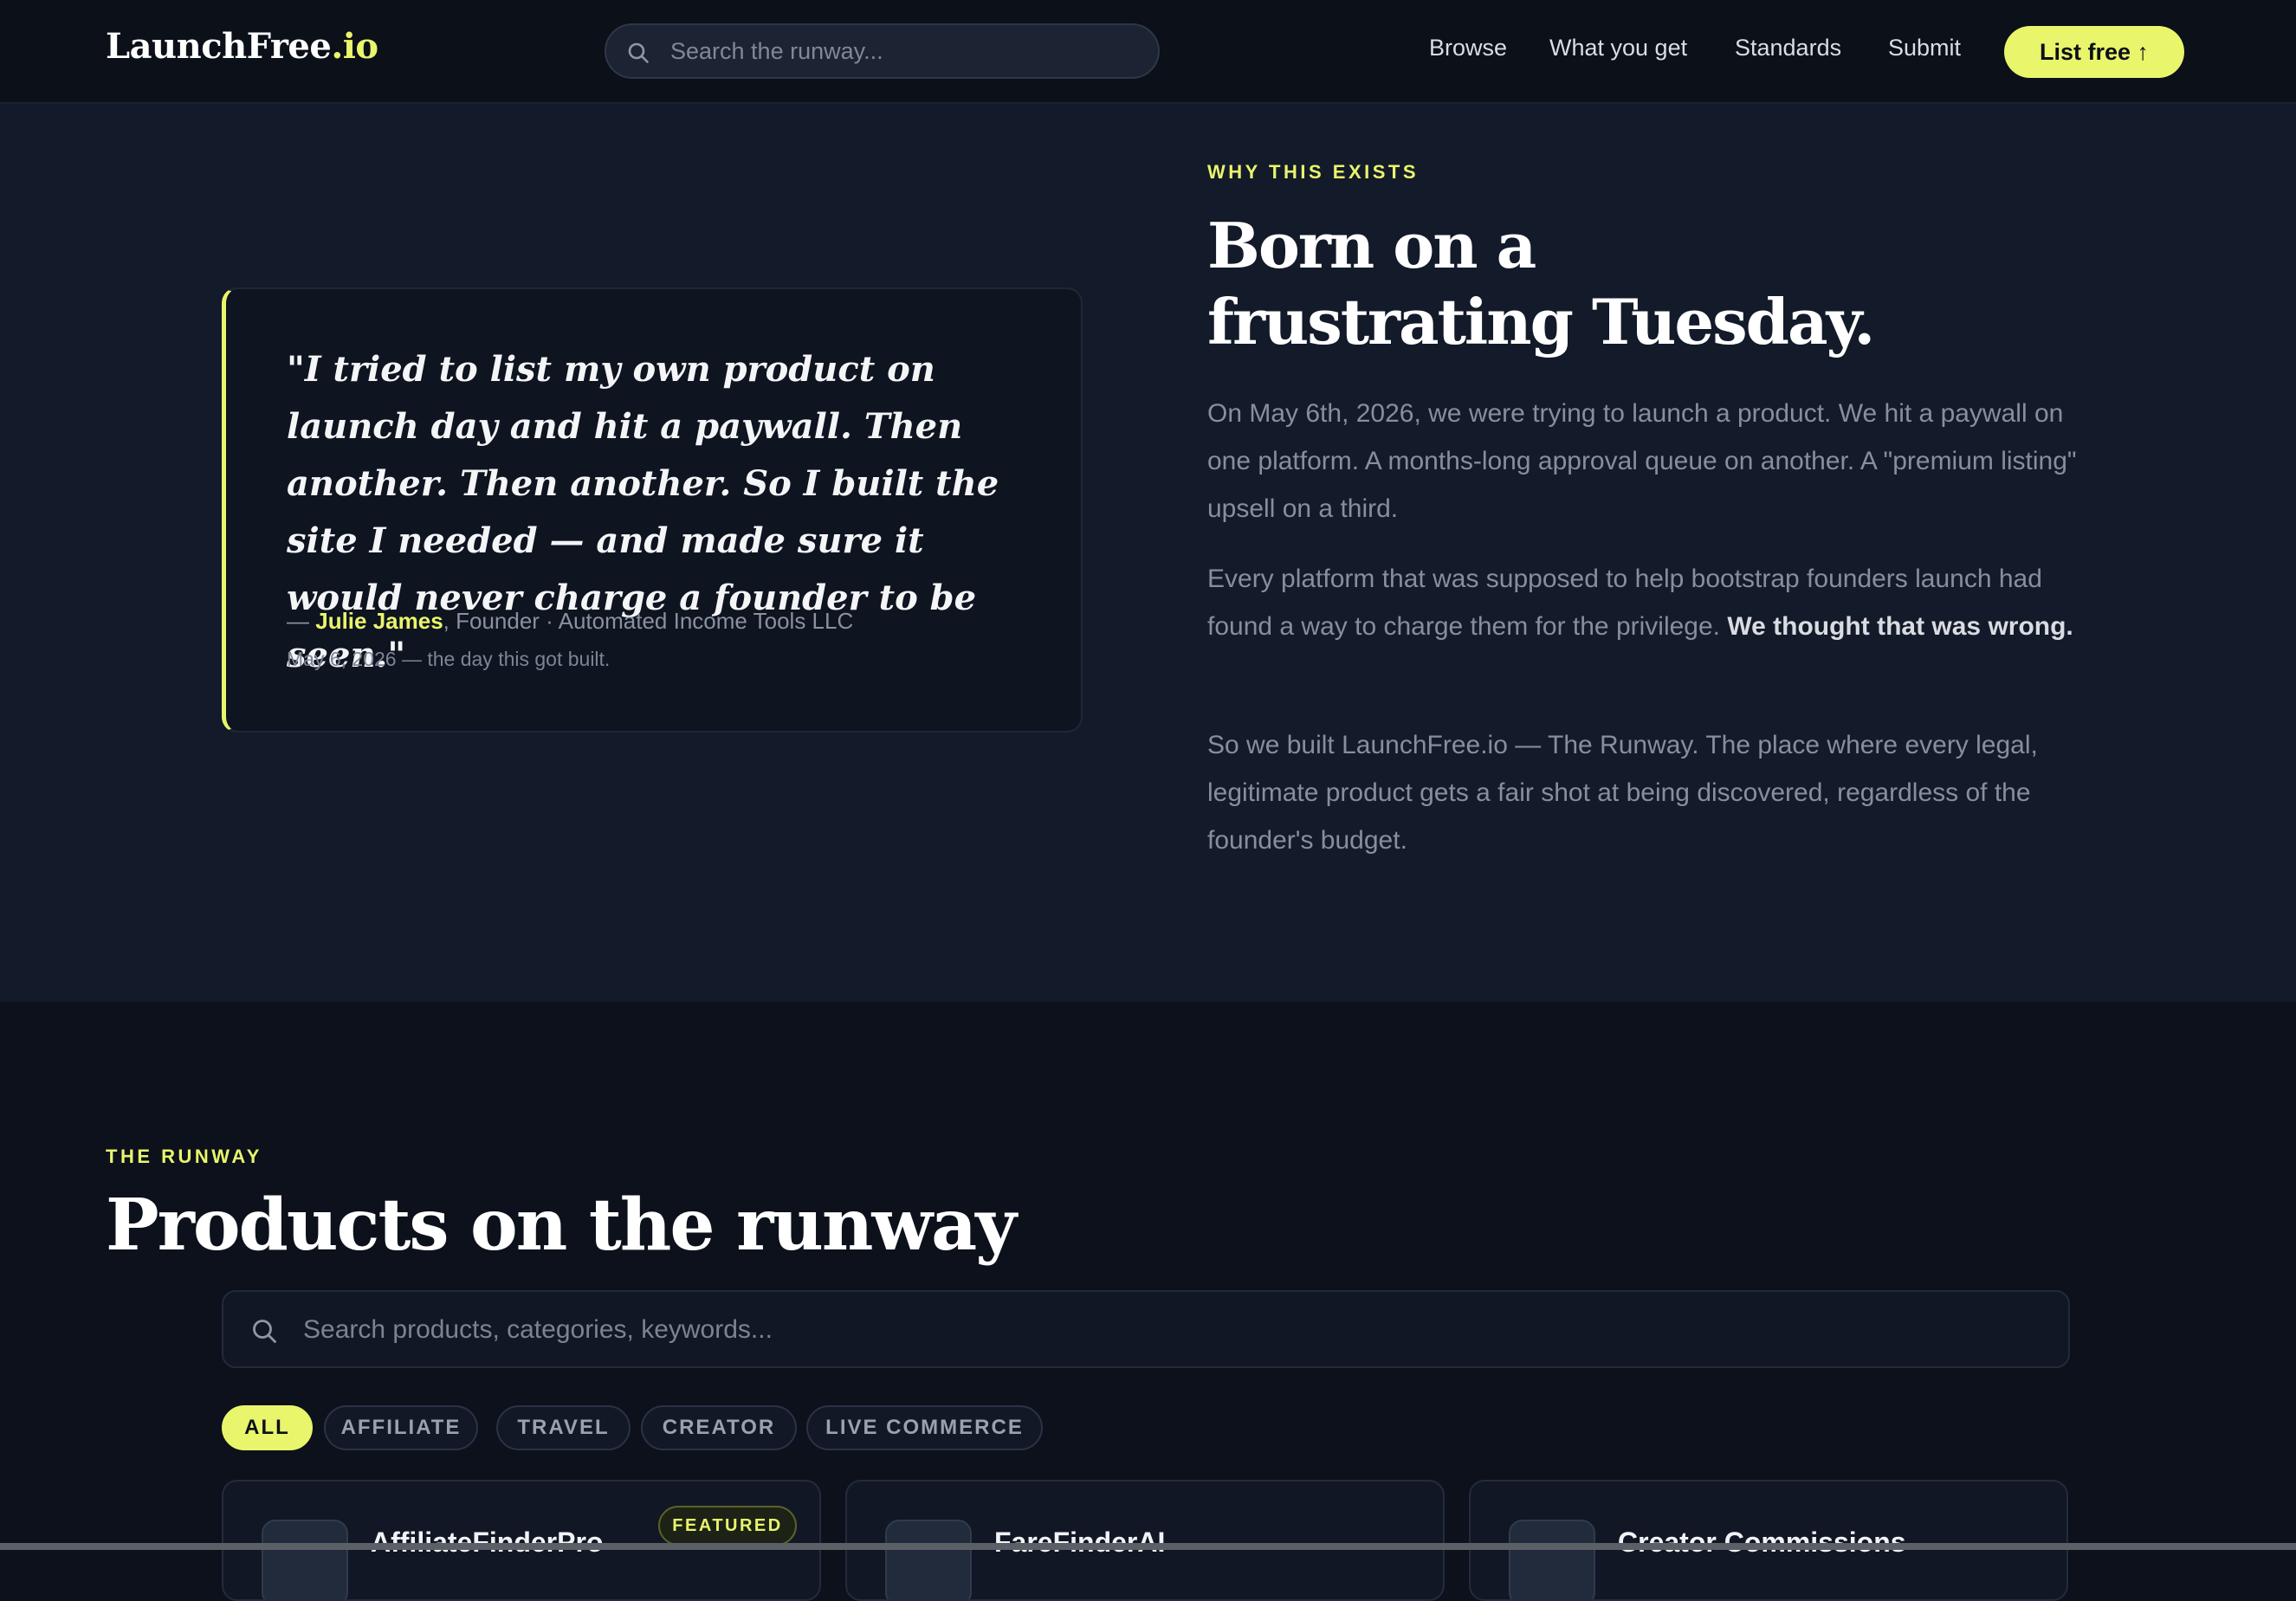 Image resolution: width=2296 pixels, height=1601 pixels. I want to click on nav-browse: Browse, so click(1468, 48).